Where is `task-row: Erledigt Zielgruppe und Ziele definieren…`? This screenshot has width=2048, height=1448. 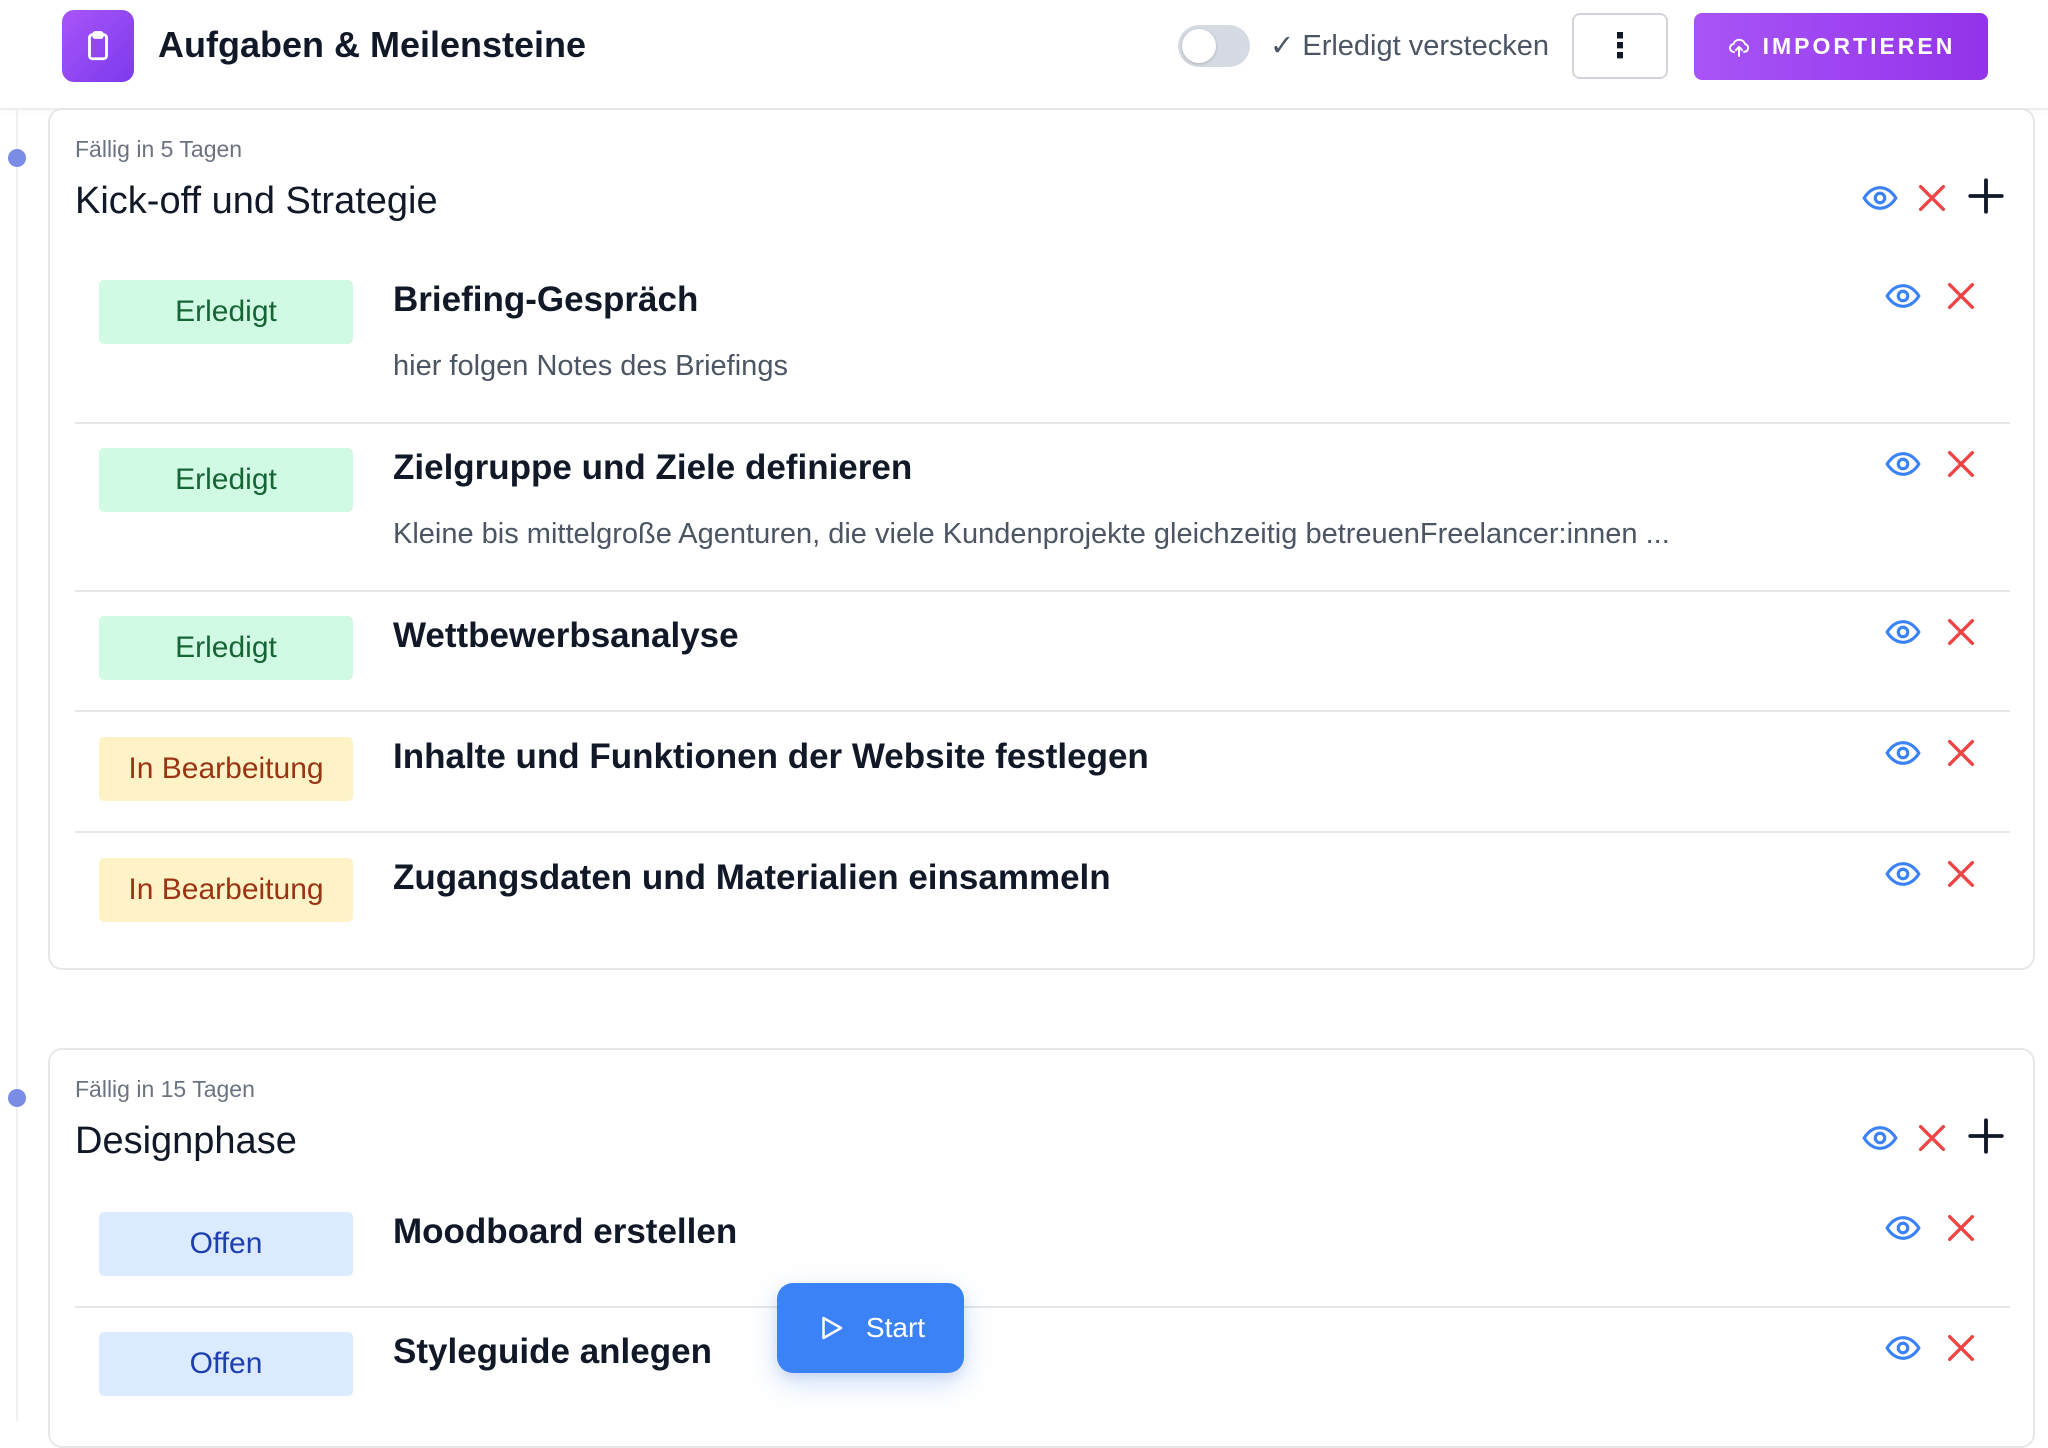 task-row: Erledigt Zielgruppe und Ziele definieren… is located at coordinates (1042, 508).